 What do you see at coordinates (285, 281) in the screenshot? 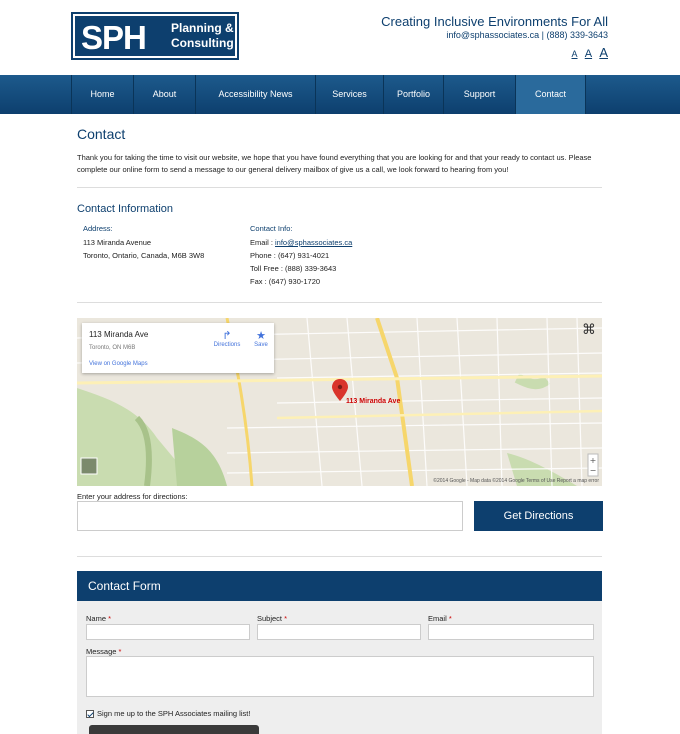
I see `fax-text: Fax : (647) 930-1720` at bounding box center [285, 281].